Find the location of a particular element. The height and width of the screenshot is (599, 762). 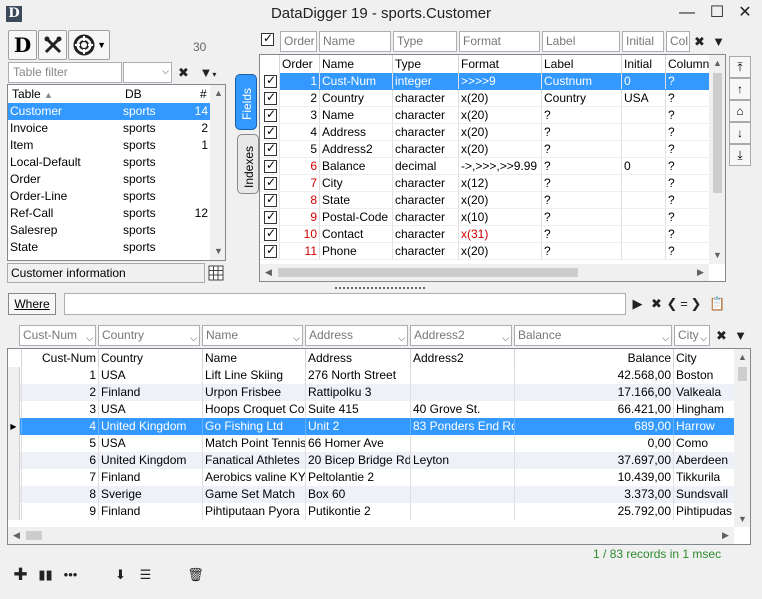

field-header-1: Name is located at coordinates (356, 64).